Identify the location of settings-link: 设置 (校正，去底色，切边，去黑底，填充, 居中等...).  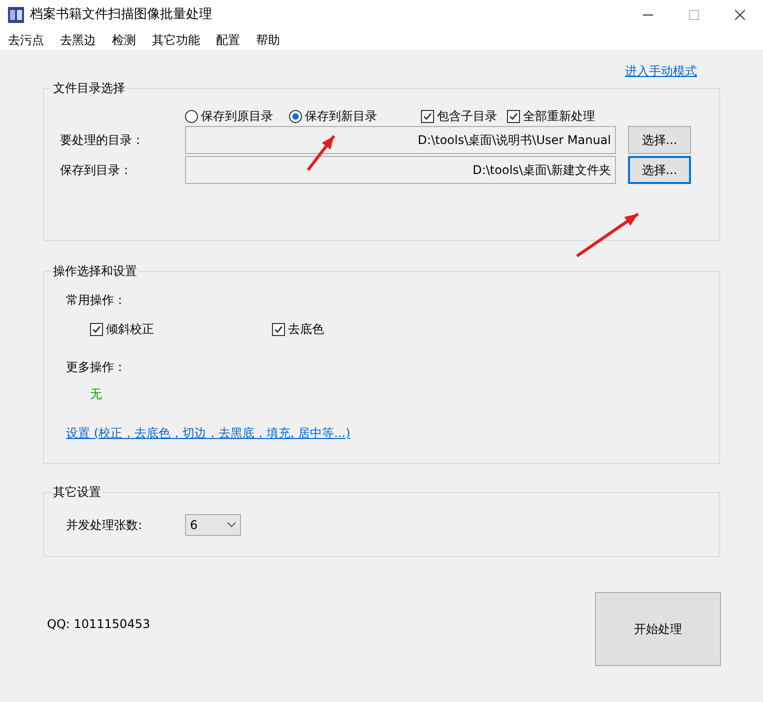
(208, 433).